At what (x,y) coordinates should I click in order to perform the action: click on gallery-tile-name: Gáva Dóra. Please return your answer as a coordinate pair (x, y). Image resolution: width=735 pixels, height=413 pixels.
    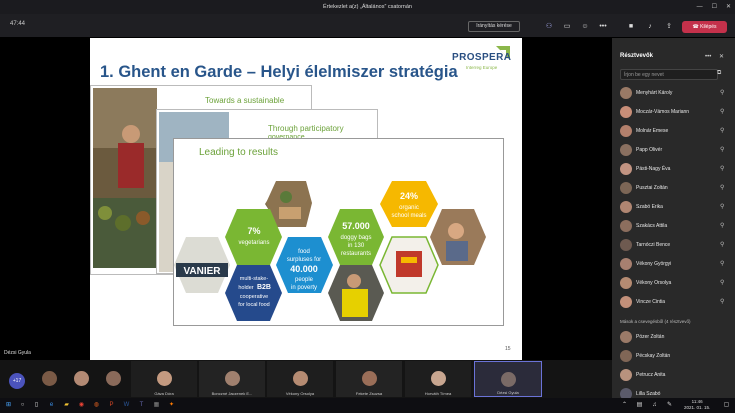
    Looking at the image, I should click on (164, 393).